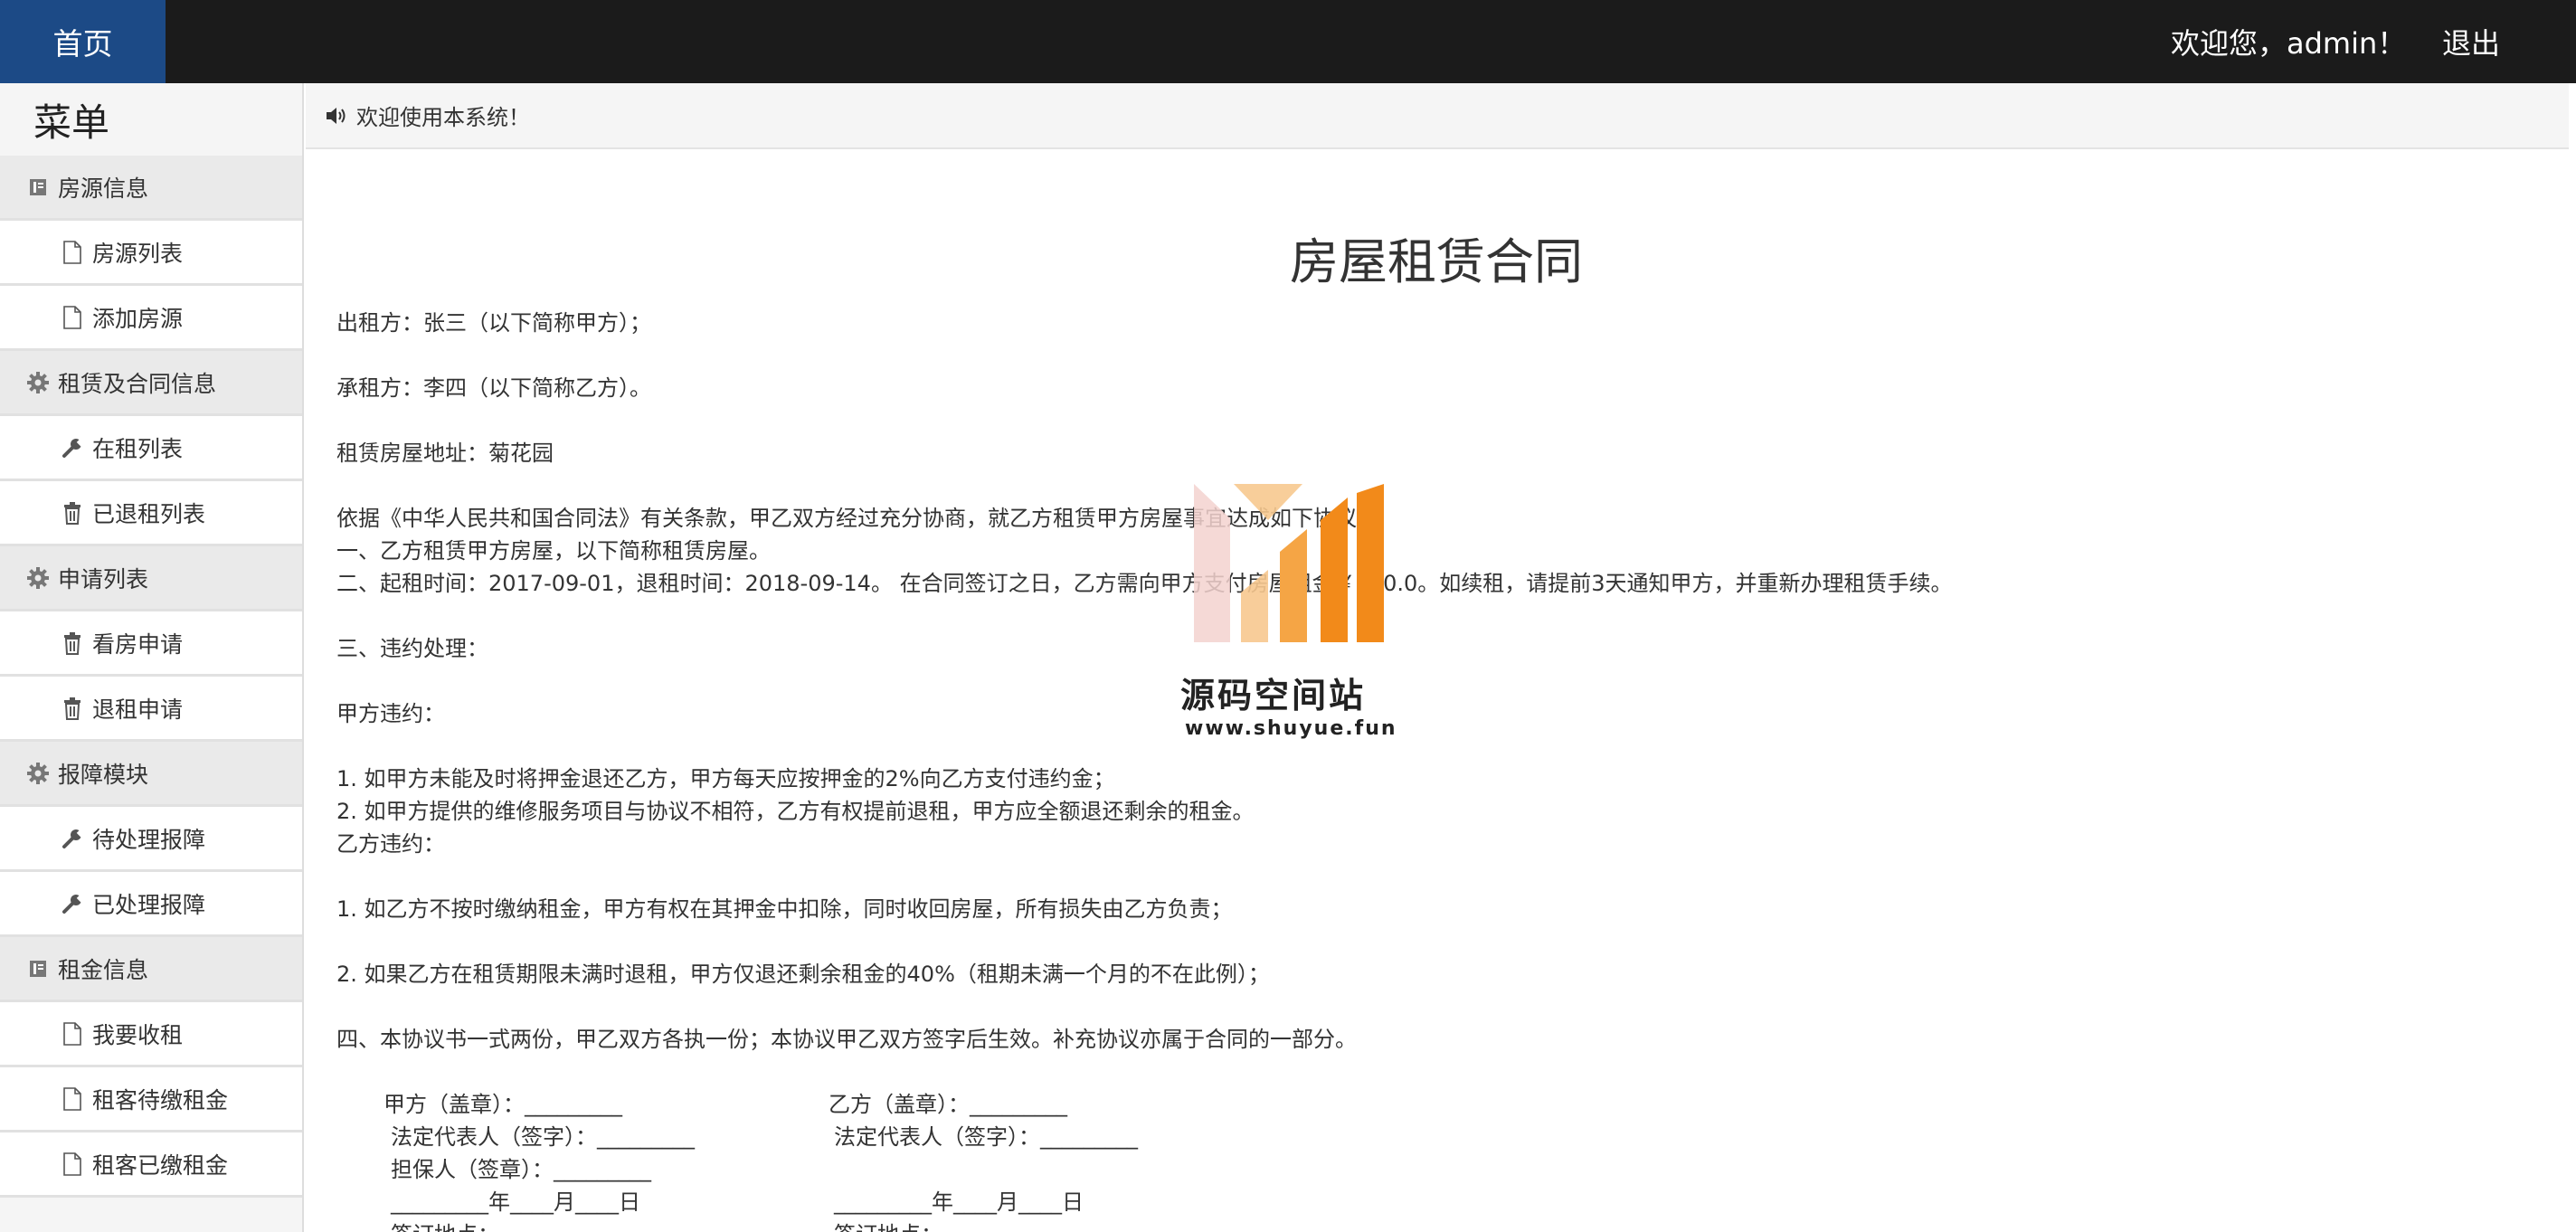 The image size is (2576, 1232). I want to click on welcome-user-text: 欢迎您，admin！, so click(2289, 44).